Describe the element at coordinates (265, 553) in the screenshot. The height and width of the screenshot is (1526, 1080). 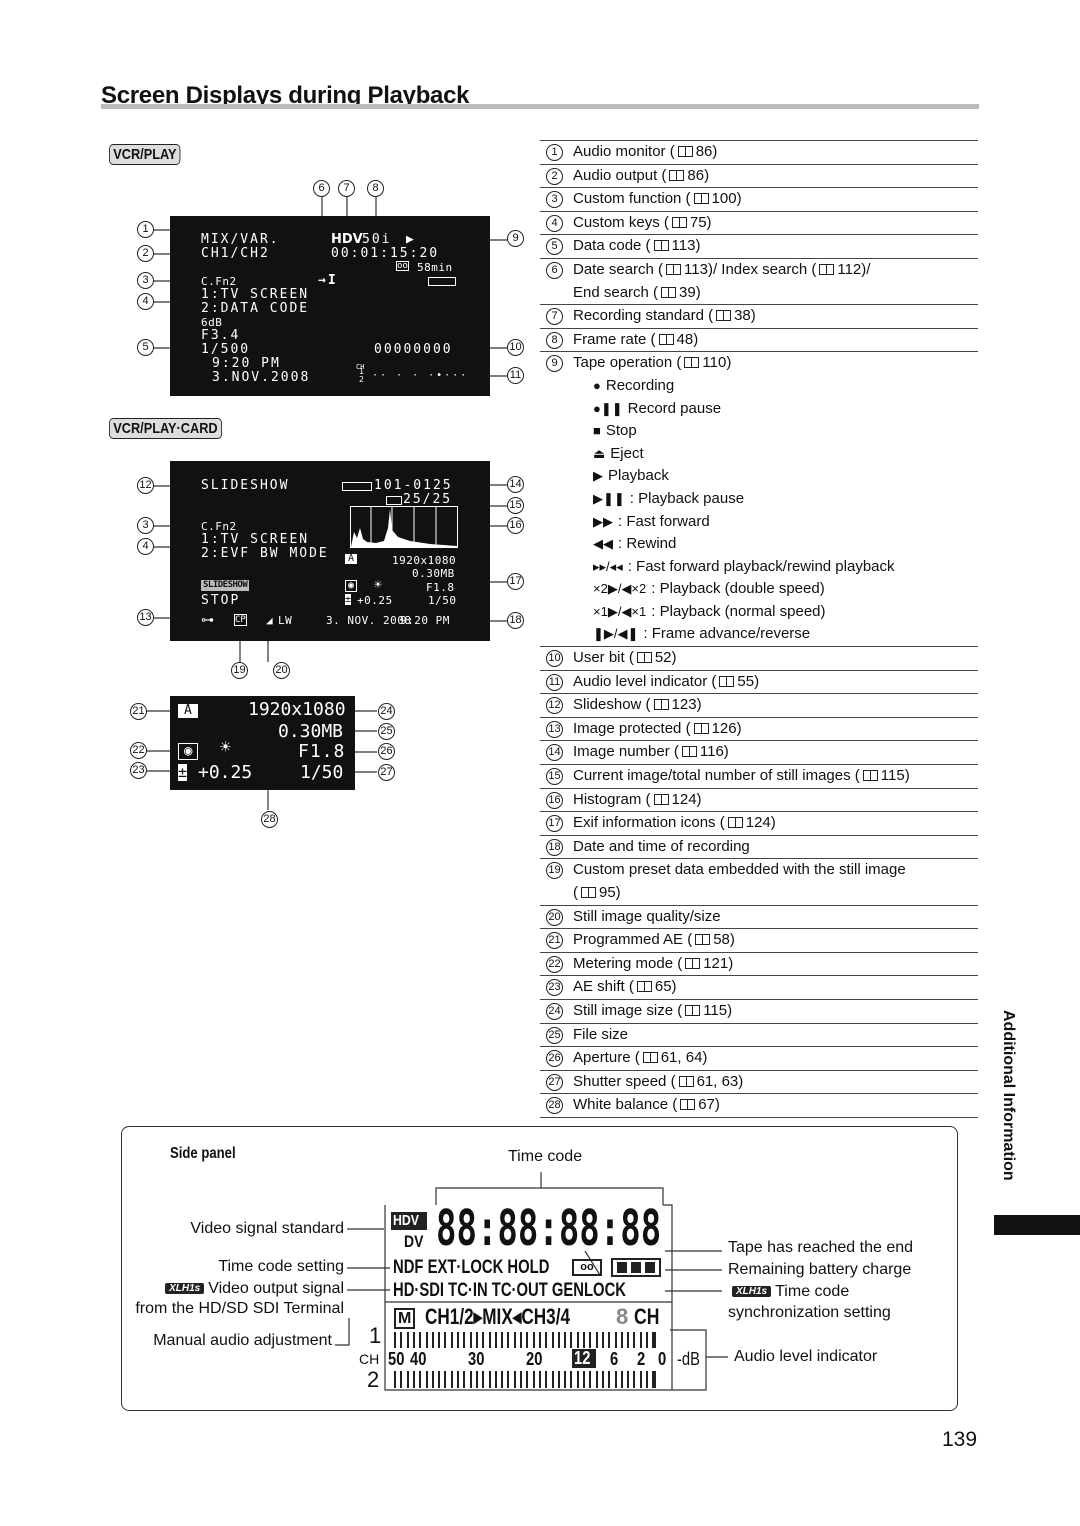
I see `custom-key-2: 2:EVF BW MODE` at that location.